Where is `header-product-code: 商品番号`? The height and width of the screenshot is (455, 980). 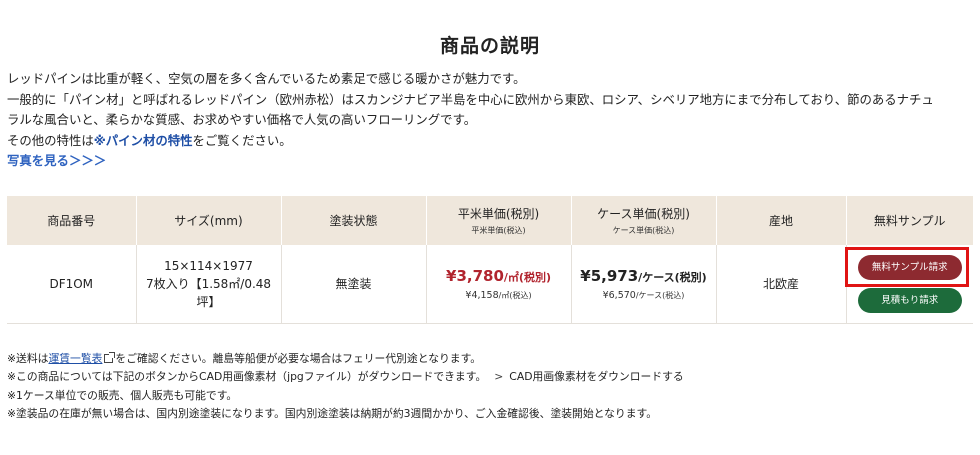
header-product-code: 商品番号 is located at coordinates (72, 220).